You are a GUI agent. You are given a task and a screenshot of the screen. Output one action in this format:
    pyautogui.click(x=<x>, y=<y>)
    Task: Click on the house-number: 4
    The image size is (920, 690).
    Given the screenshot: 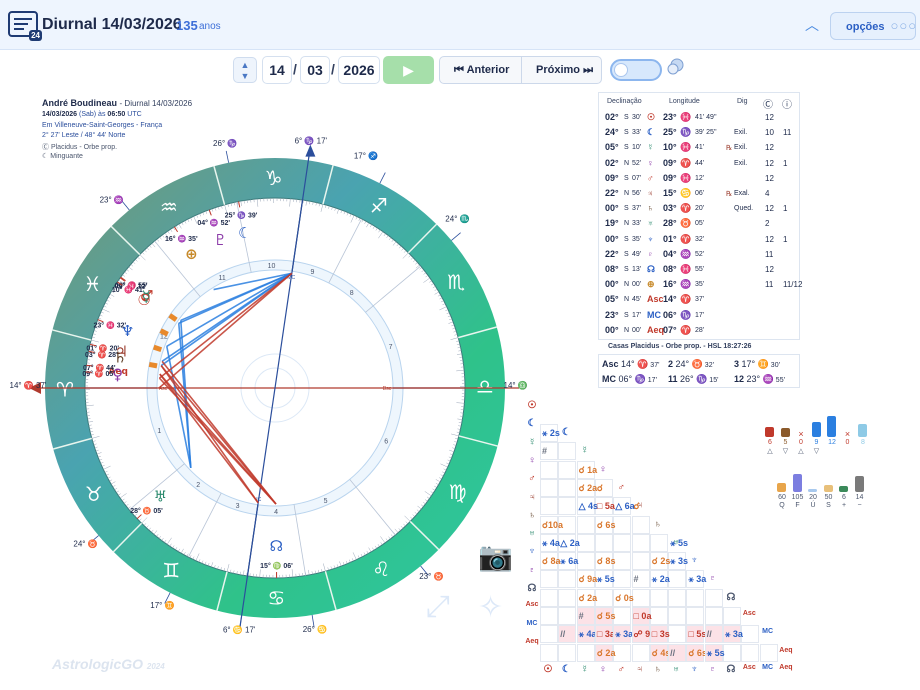 What is the action you would take?
    pyautogui.click(x=276, y=512)
    